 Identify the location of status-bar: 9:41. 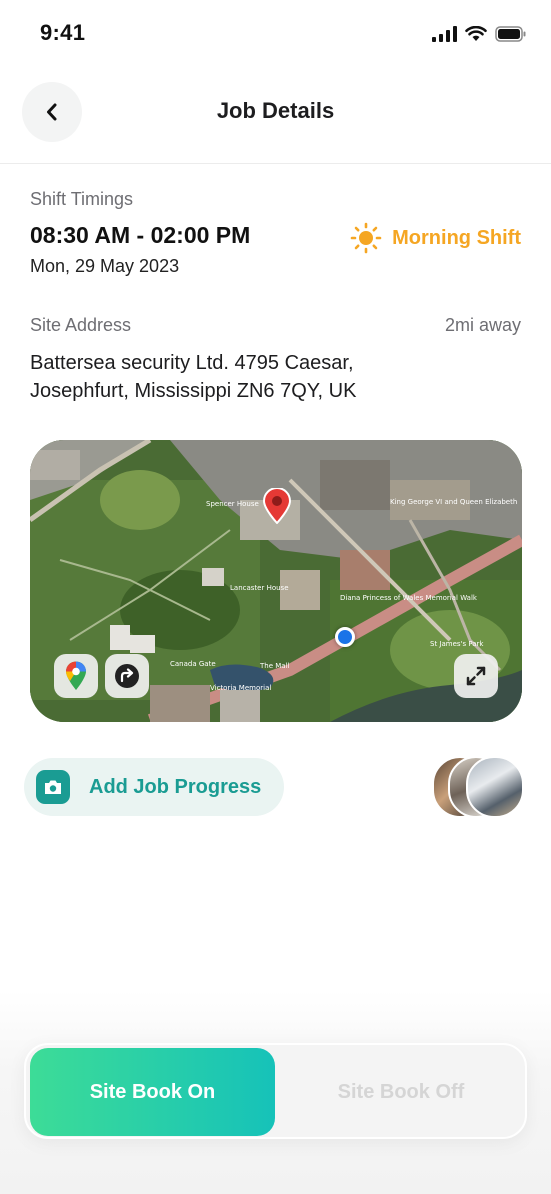
(275, 32).